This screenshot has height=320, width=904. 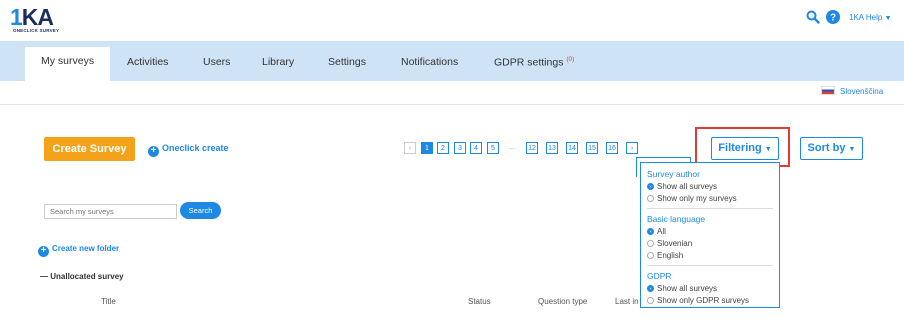 What do you see at coordinates (110, 211) in the screenshot?
I see `search-input` at bounding box center [110, 211].